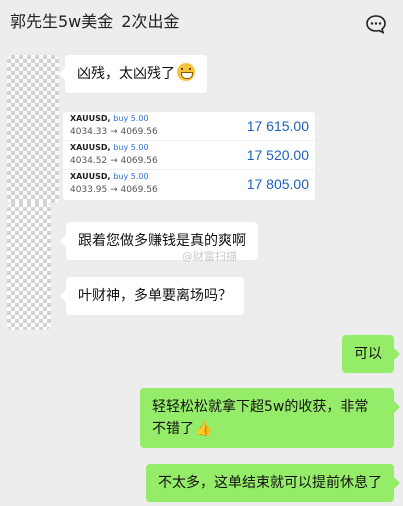 The image size is (403, 506). What do you see at coordinates (114, 161) in the screenshot?
I see `trade-prices: 4034.52 → 4069.56` at bounding box center [114, 161].